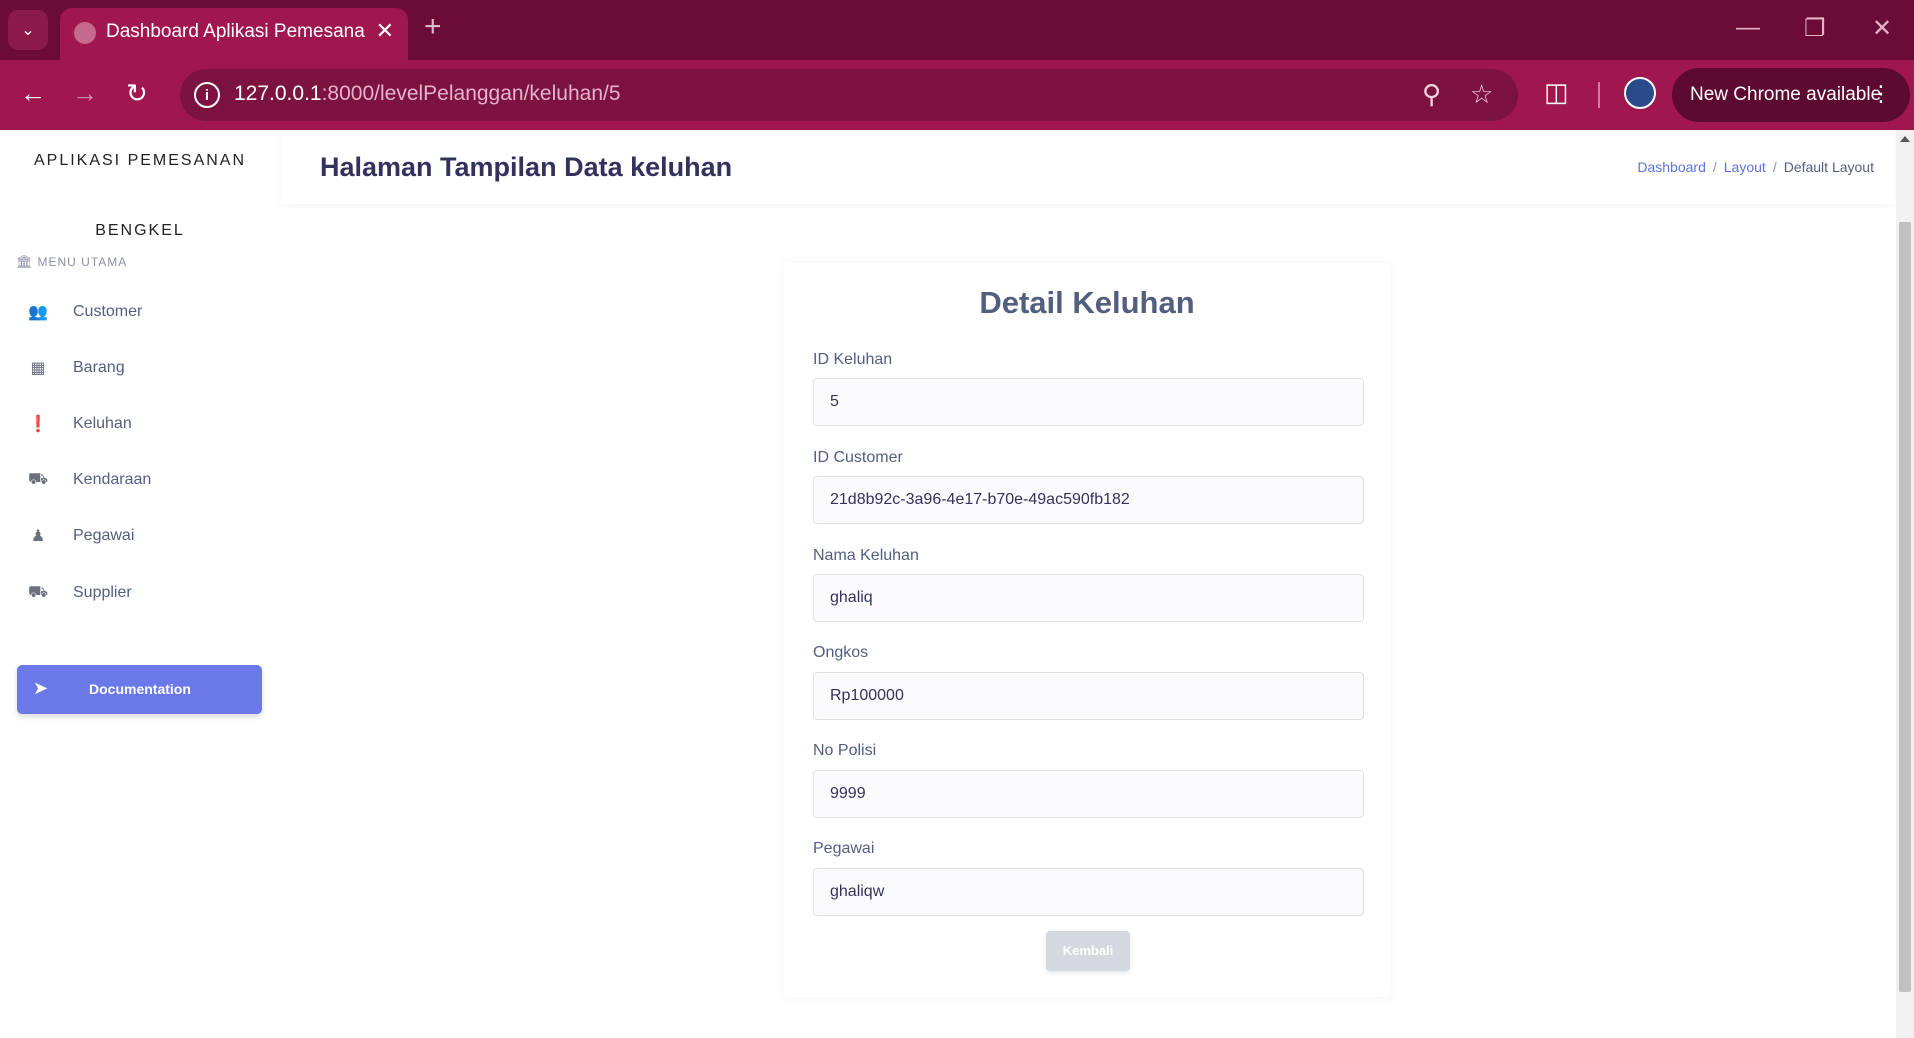  I want to click on alert-circle-icon: ❗, so click(38, 424).